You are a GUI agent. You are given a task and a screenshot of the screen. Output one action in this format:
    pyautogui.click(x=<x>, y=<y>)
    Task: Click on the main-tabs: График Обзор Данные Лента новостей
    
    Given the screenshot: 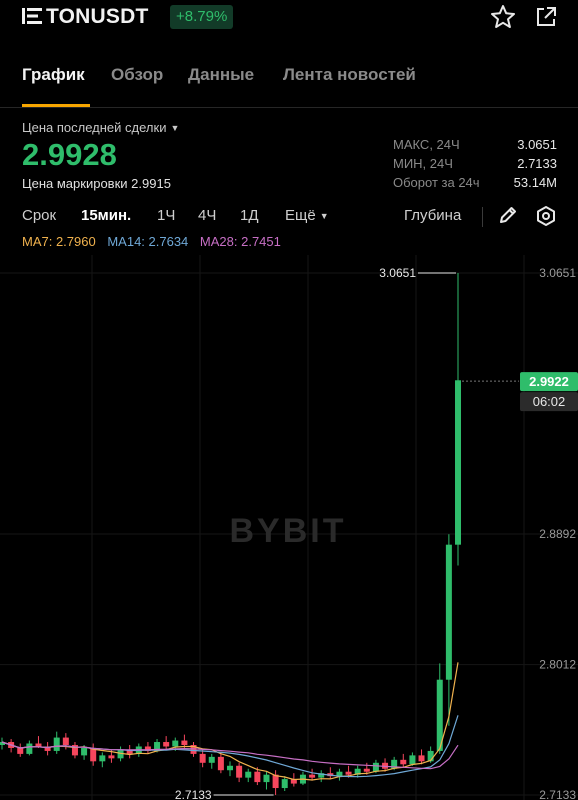 What is the action you would take?
    pyautogui.click(x=289, y=83)
    